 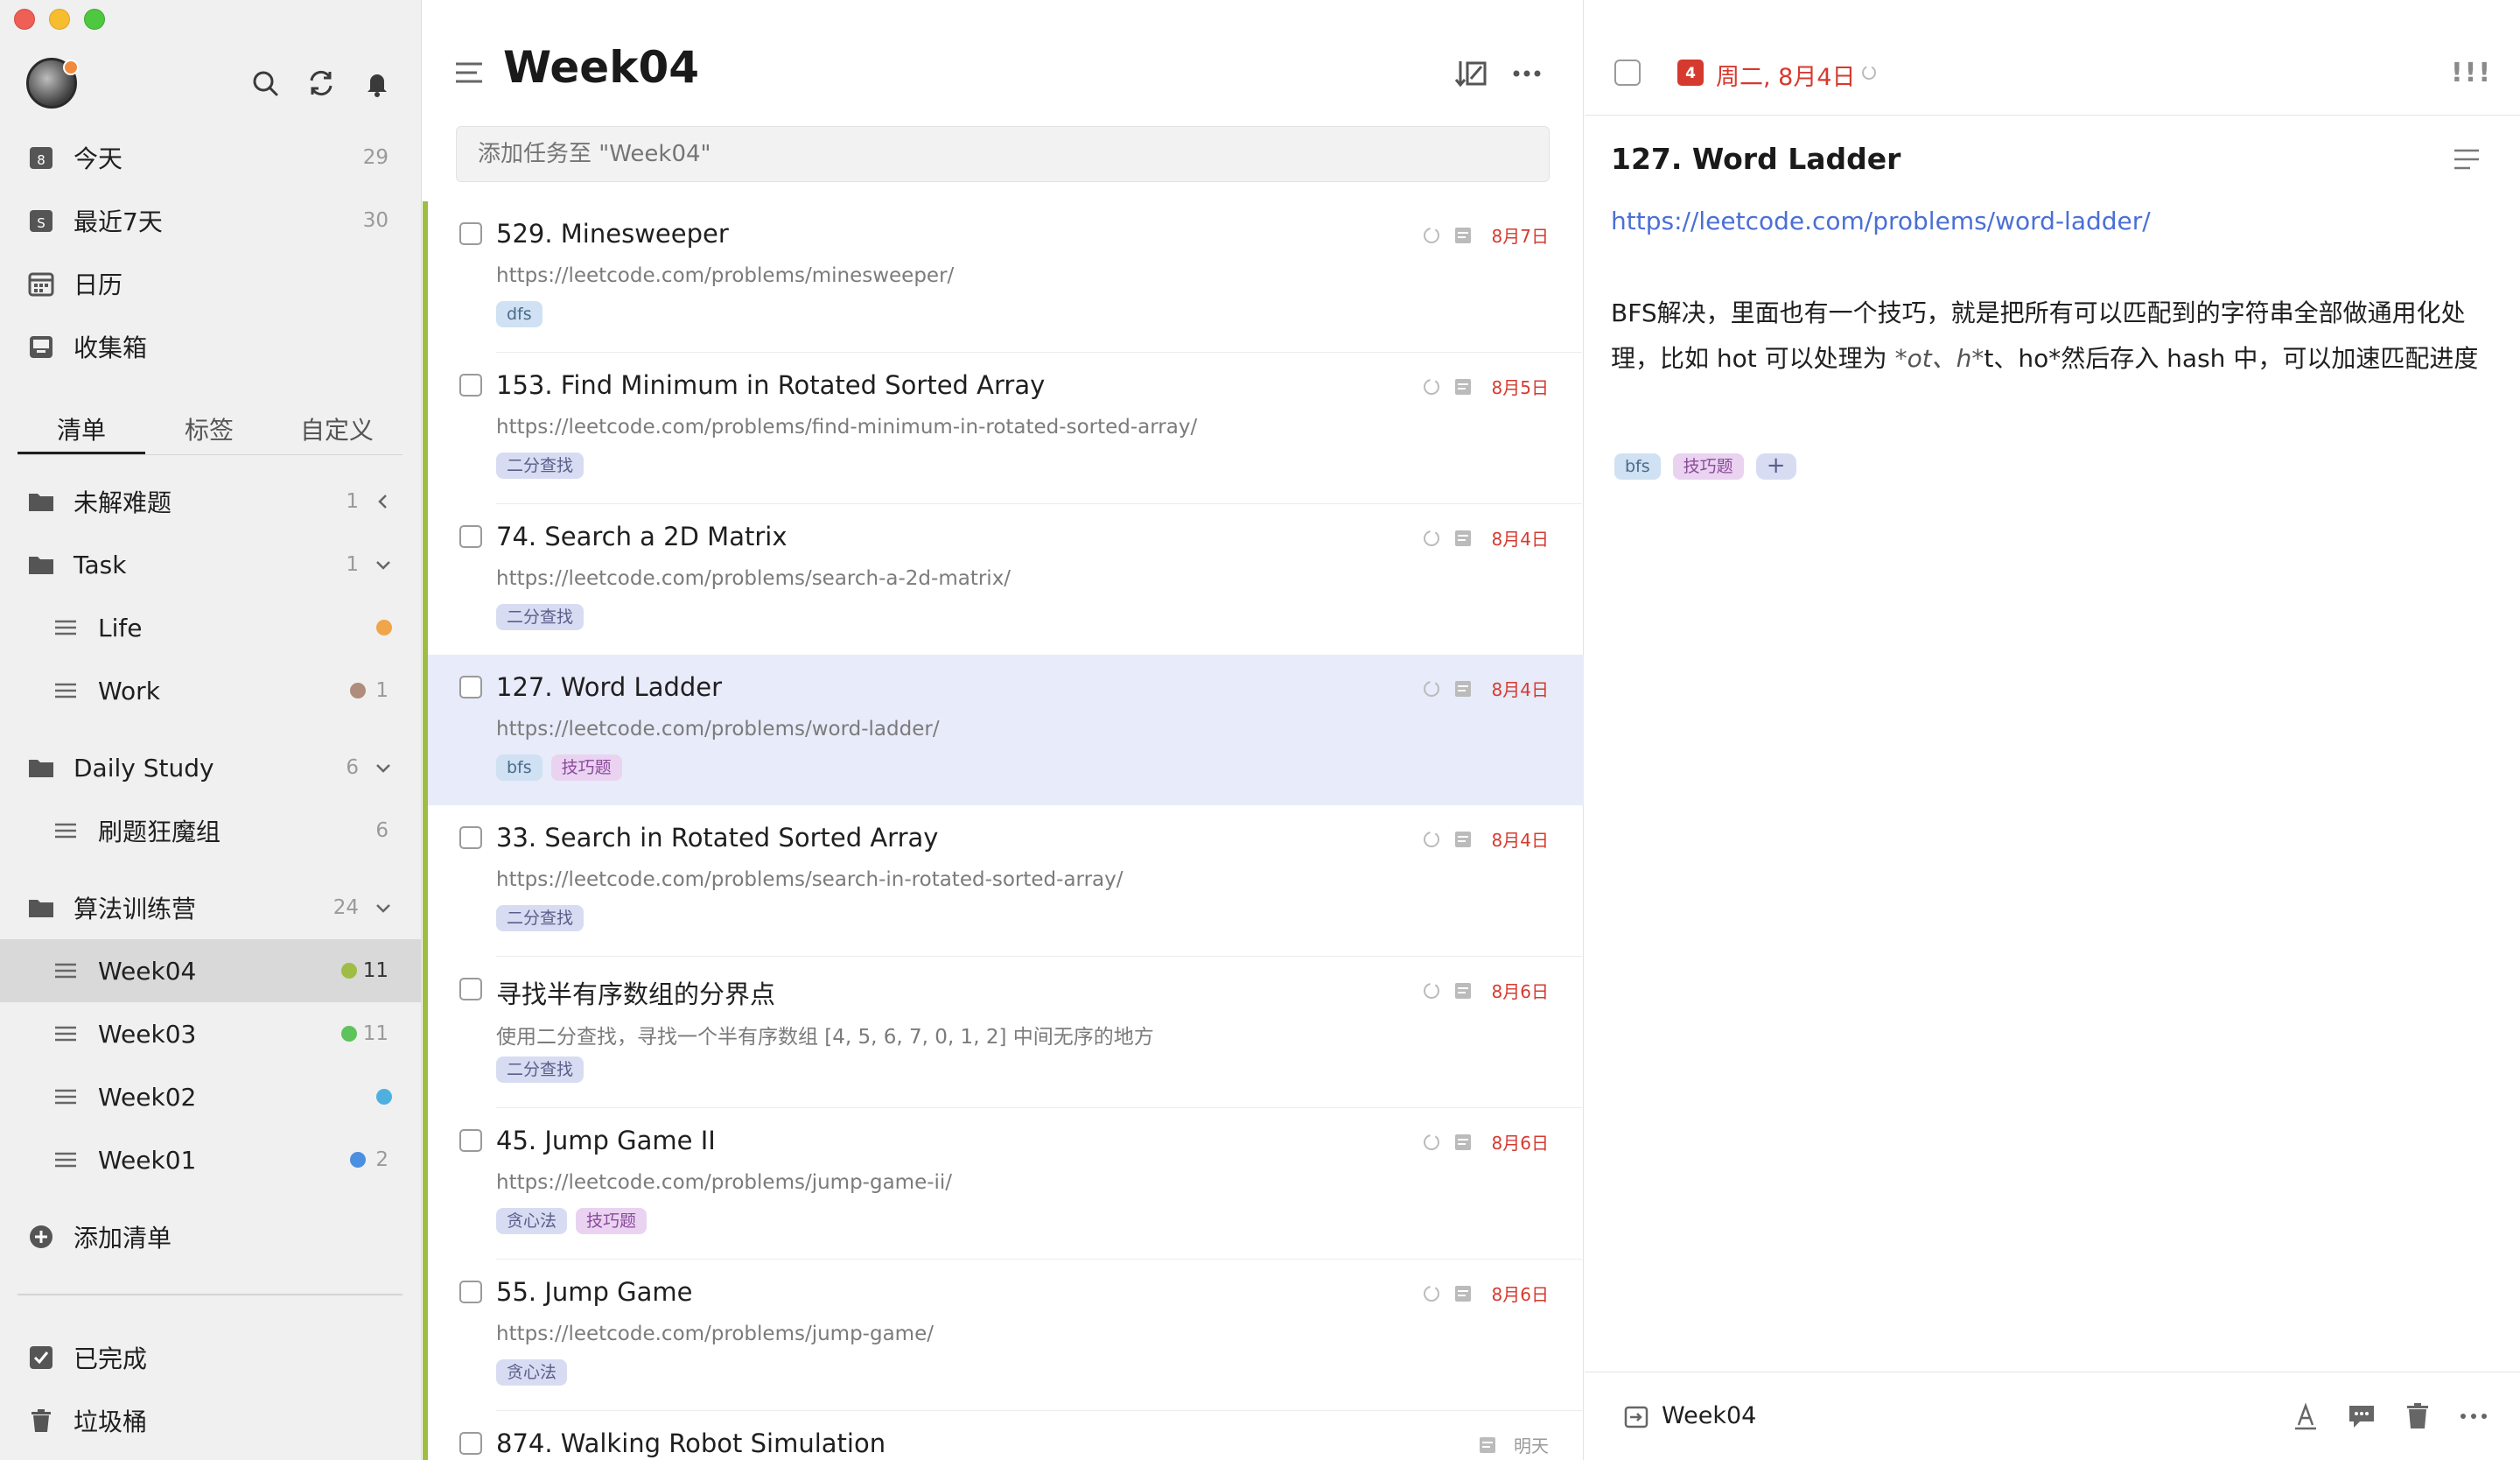 I want to click on comment-icon, so click(x=2361, y=1416).